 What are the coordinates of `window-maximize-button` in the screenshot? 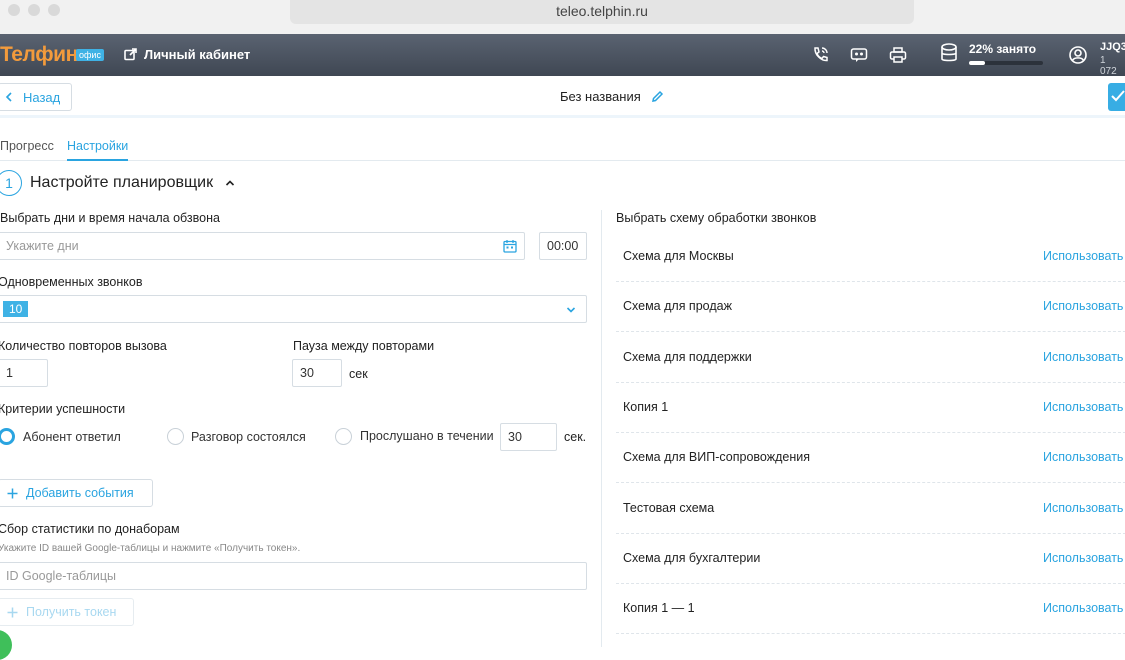 It's located at (54, 10).